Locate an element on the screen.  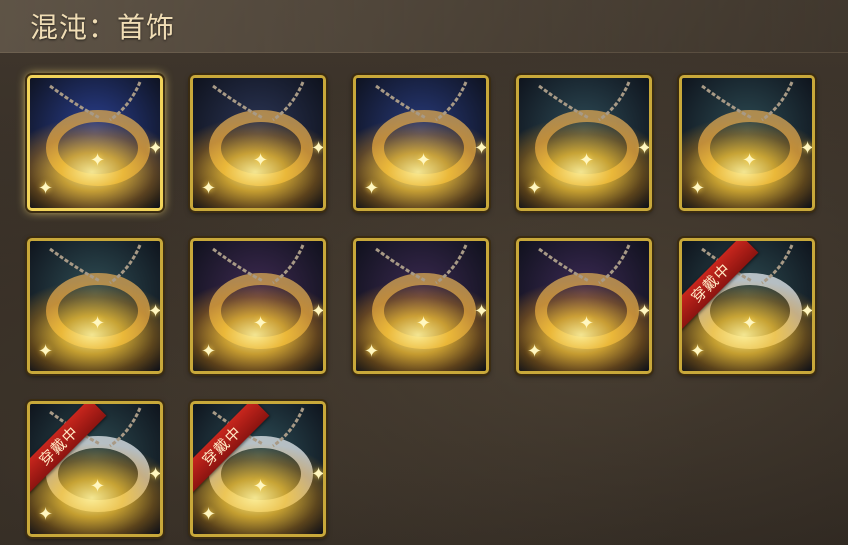
jeweled-bangle-icon is located at coordinates (421, 306).